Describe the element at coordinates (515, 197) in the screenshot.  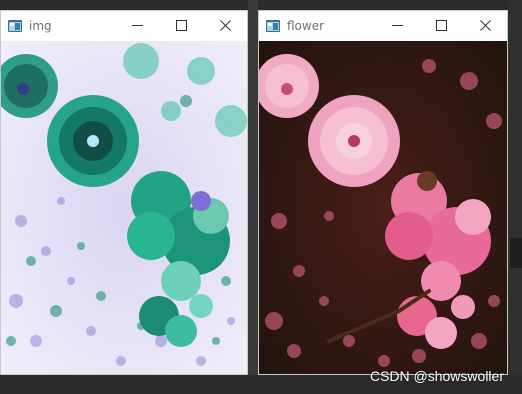
I see `desktop-right-strip` at that location.